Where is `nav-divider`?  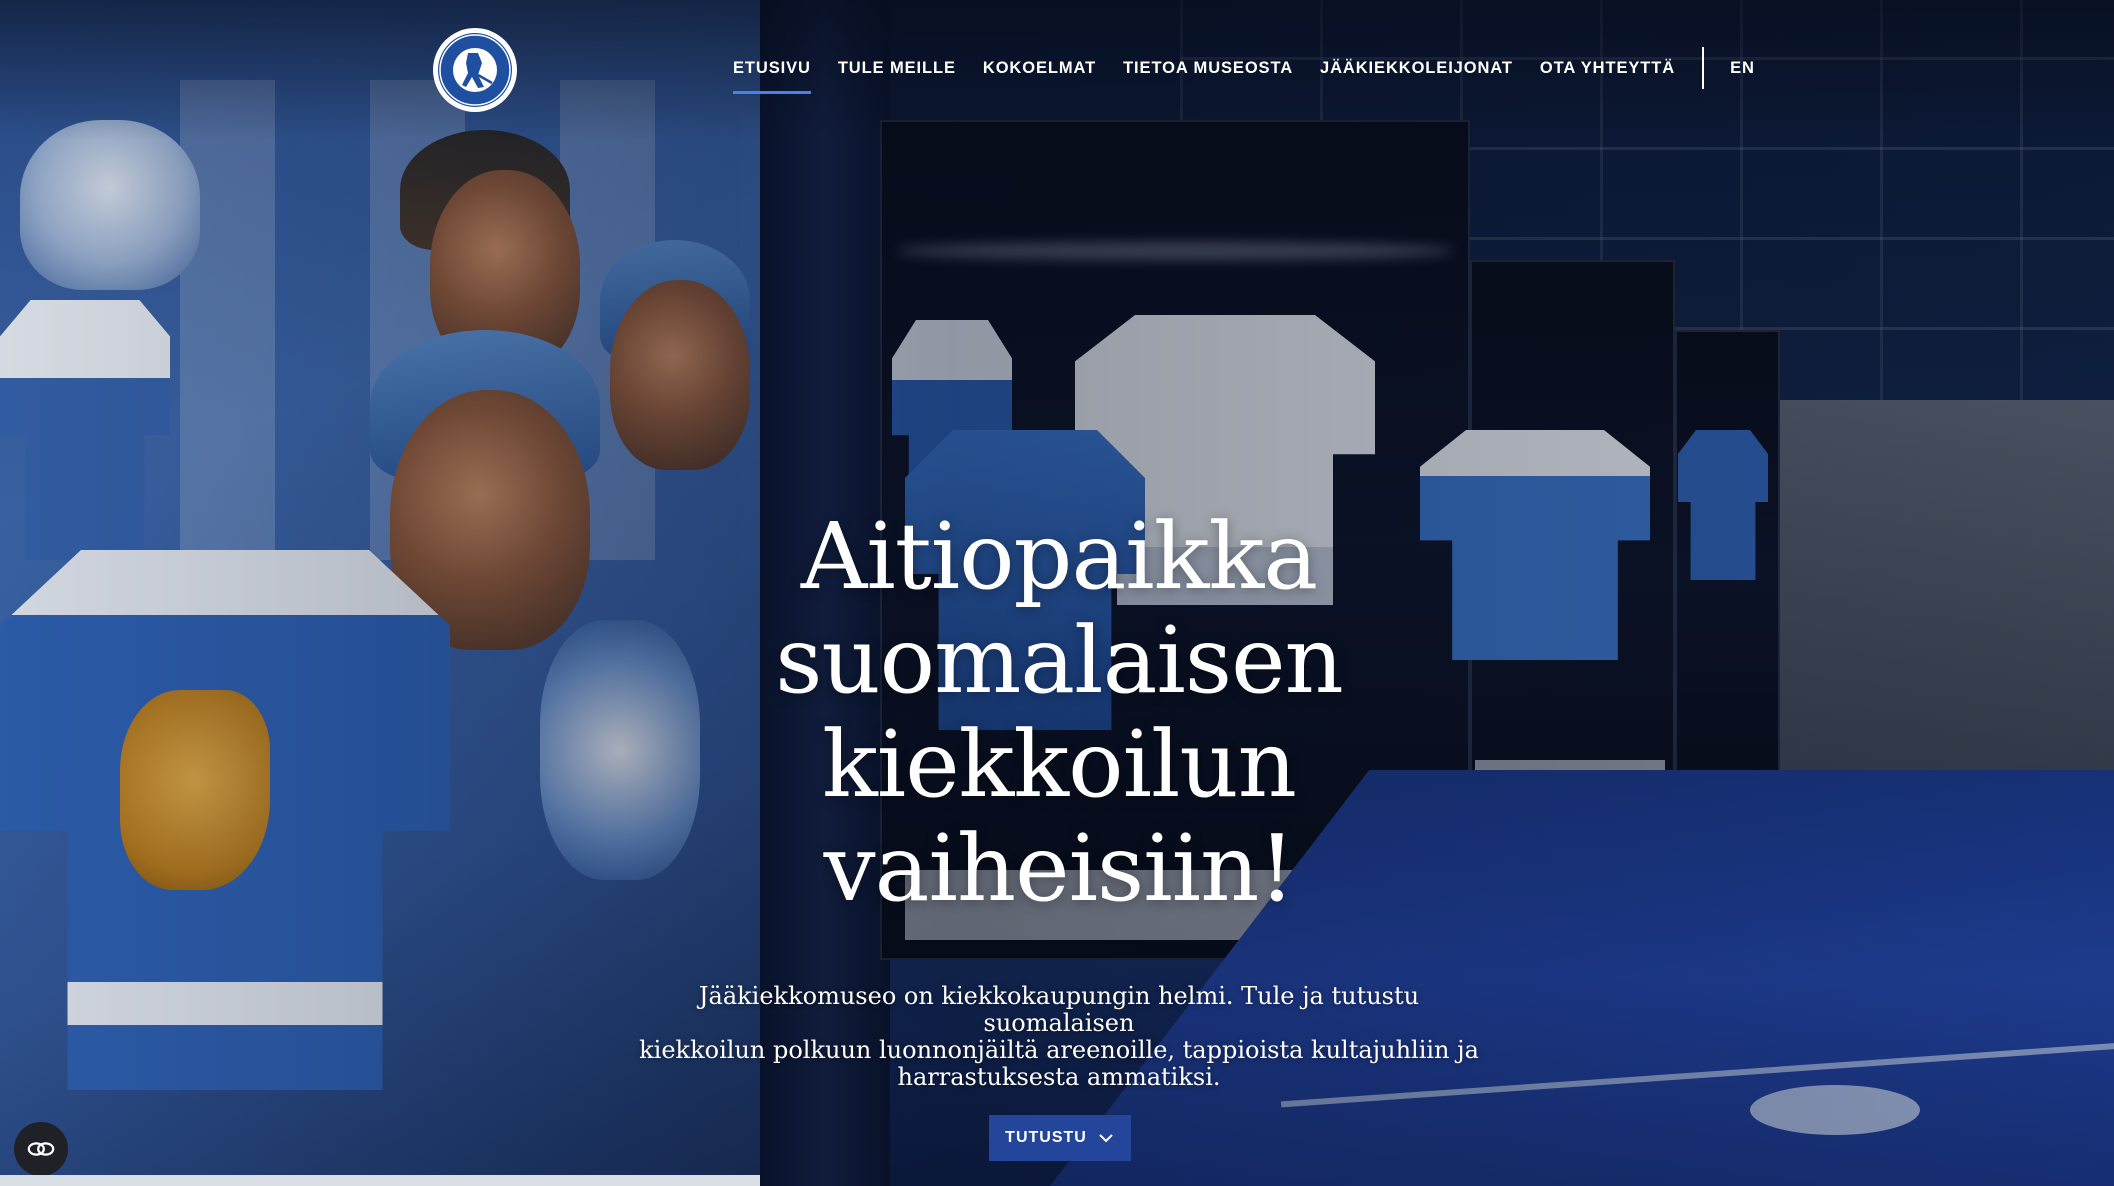 nav-divider is located at coordinates (1703, 68).